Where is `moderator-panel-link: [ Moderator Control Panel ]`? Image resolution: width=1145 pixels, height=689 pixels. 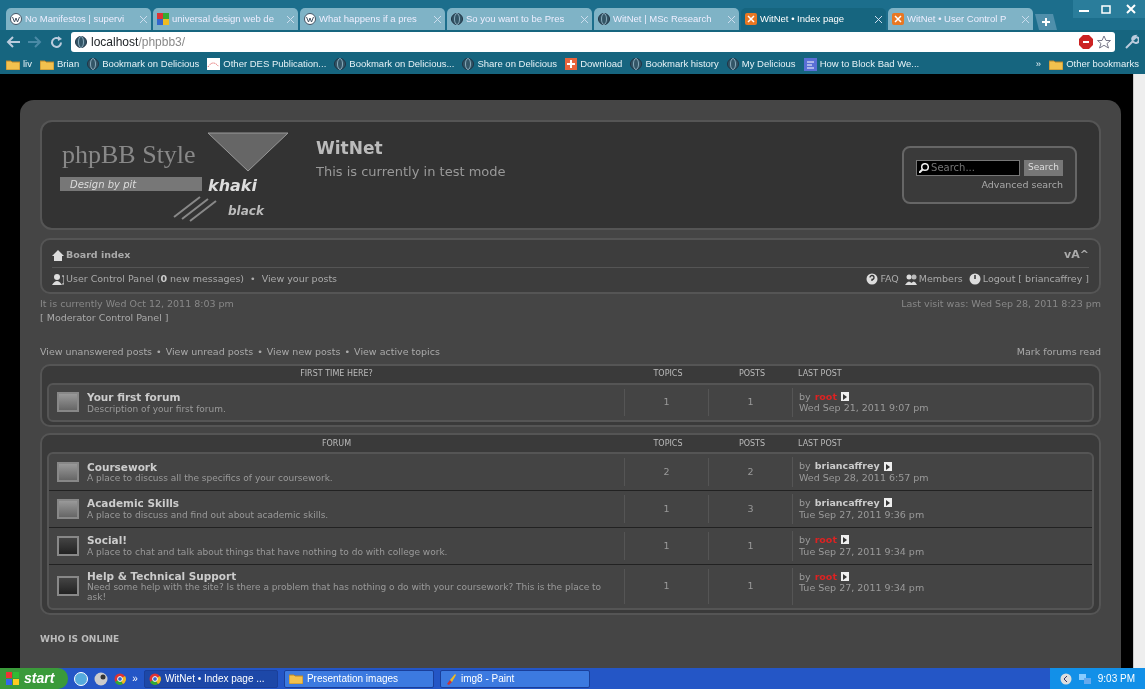 moderator-panel-link: [ Moderator Control Panel ] is located at coordinates (137, 318).